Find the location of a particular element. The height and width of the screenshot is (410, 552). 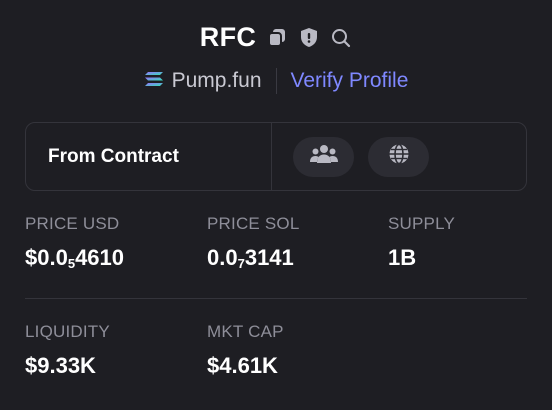

token-header: RFC is located at coordinates (276, 37).